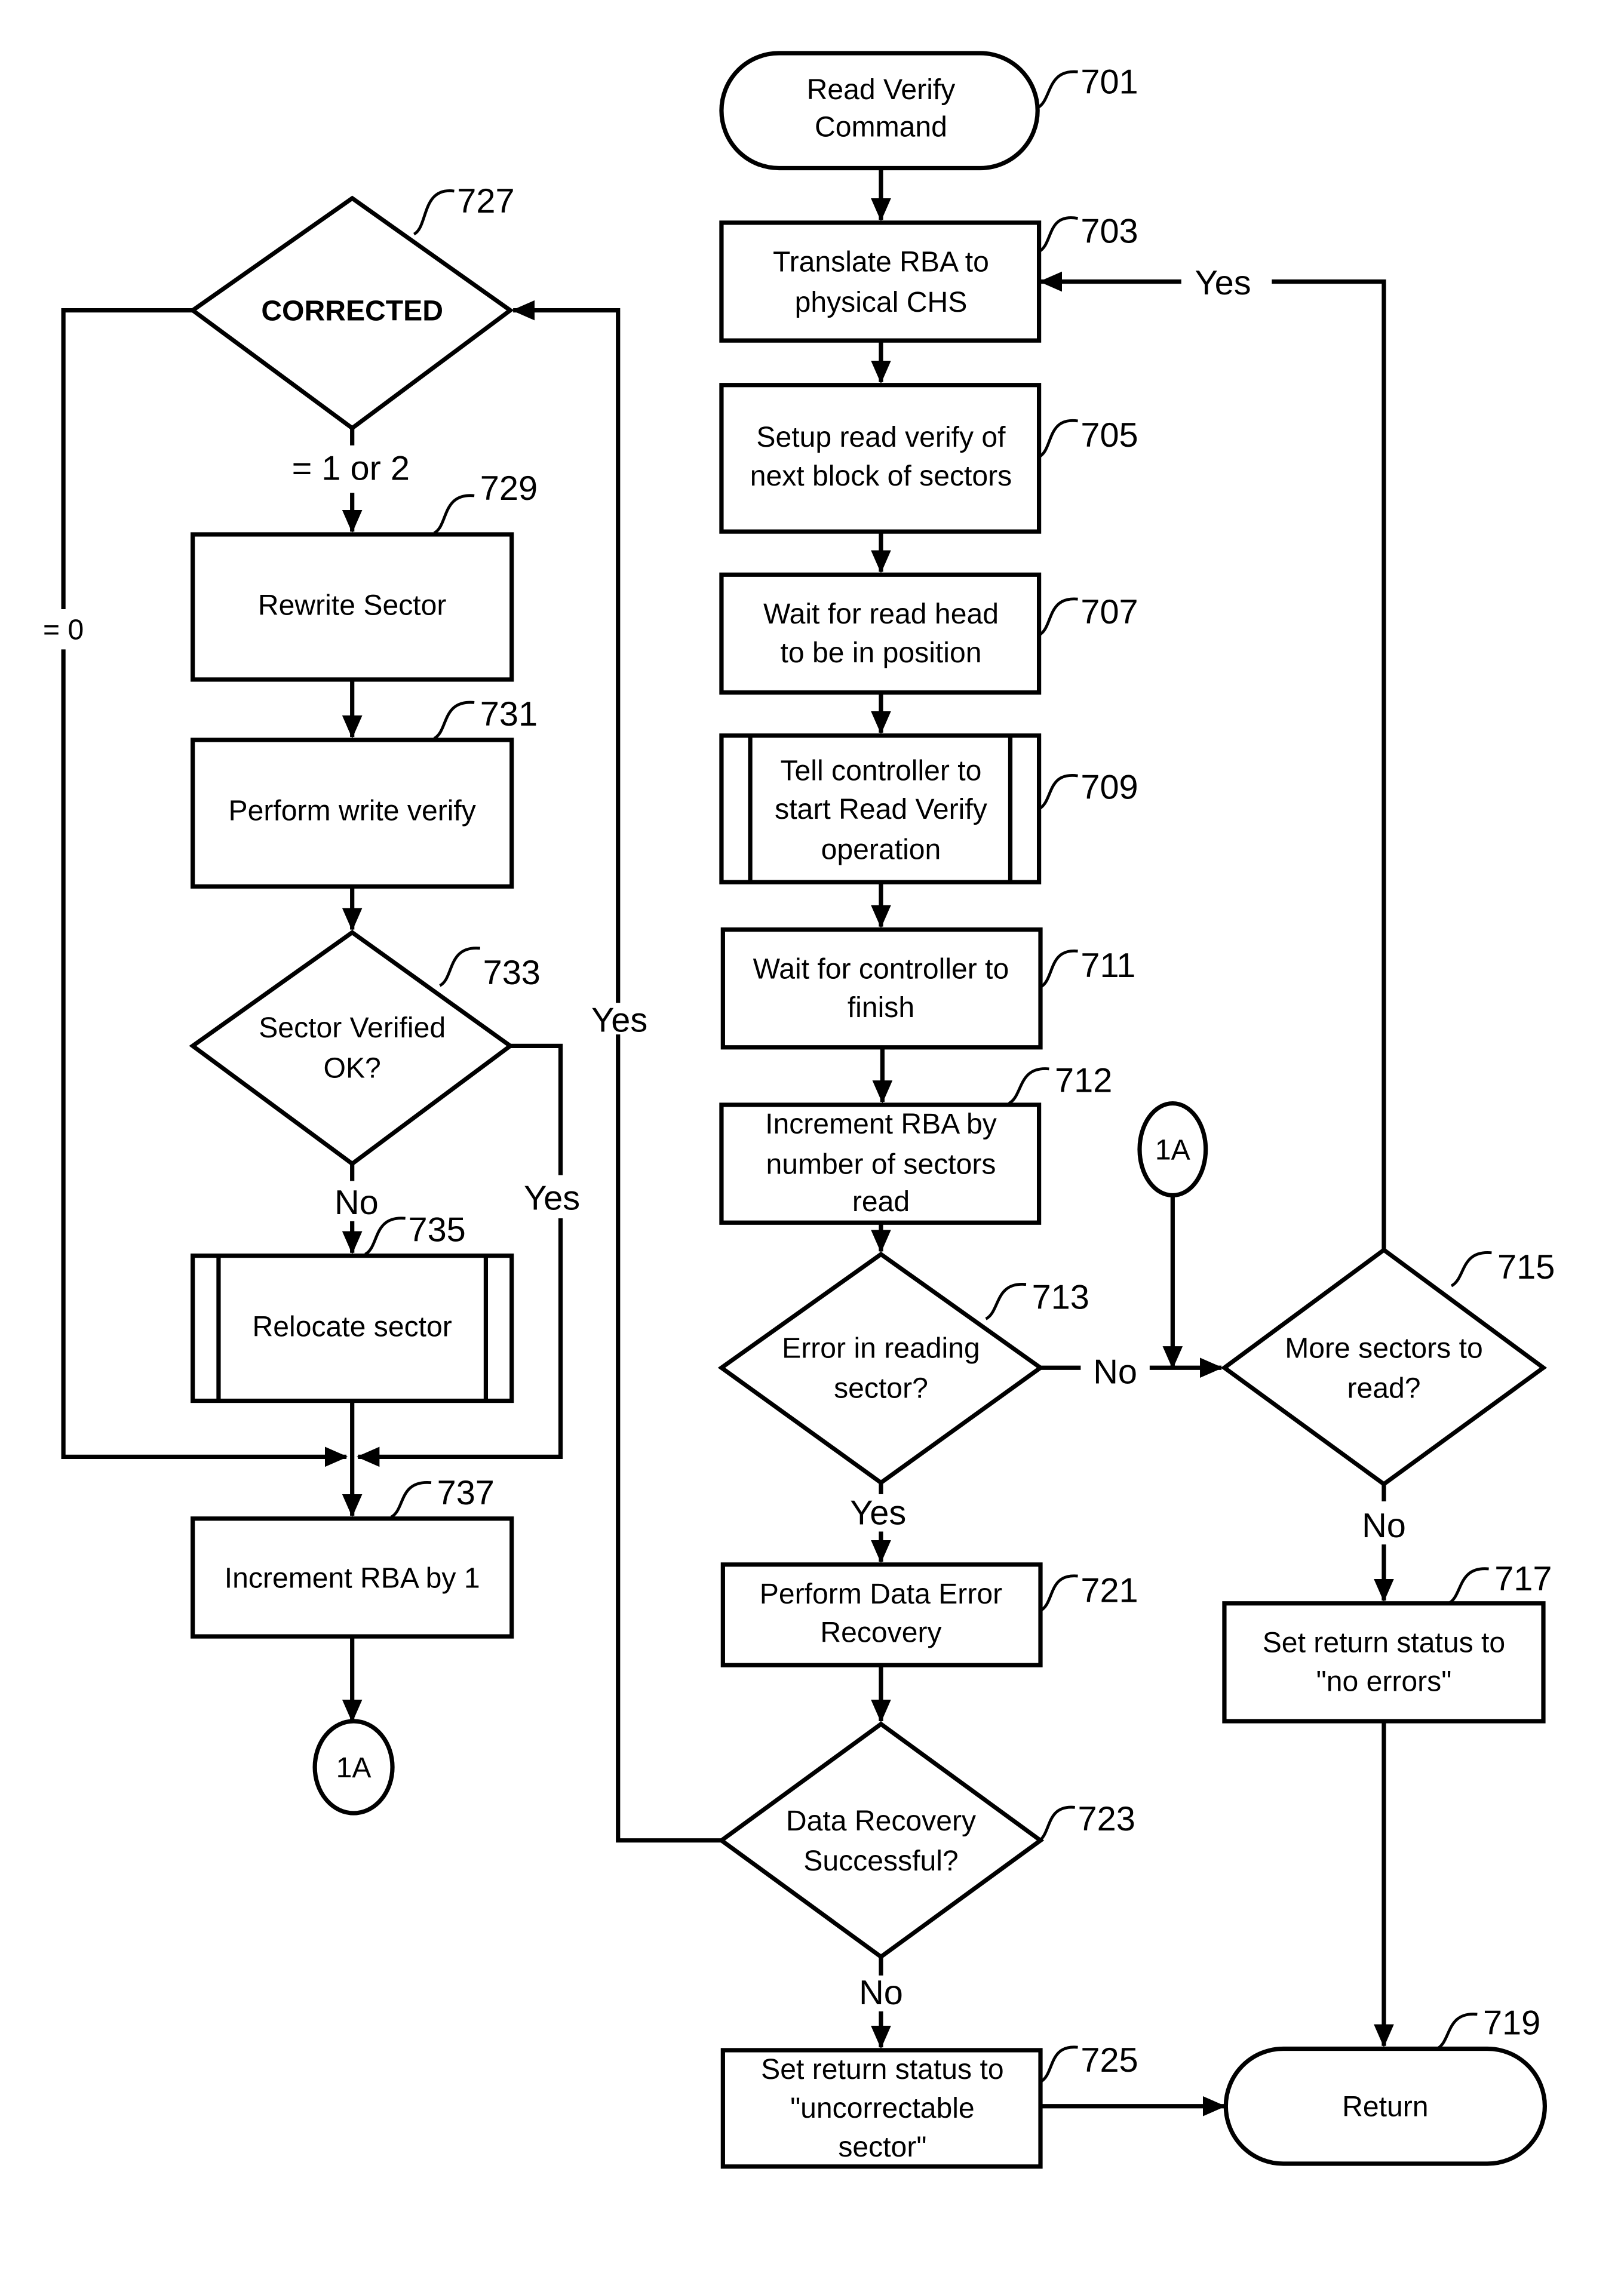  Describe the element at coordinates (1329, 765) in the screenshot. I see `edge-715-yes-a` at that location.